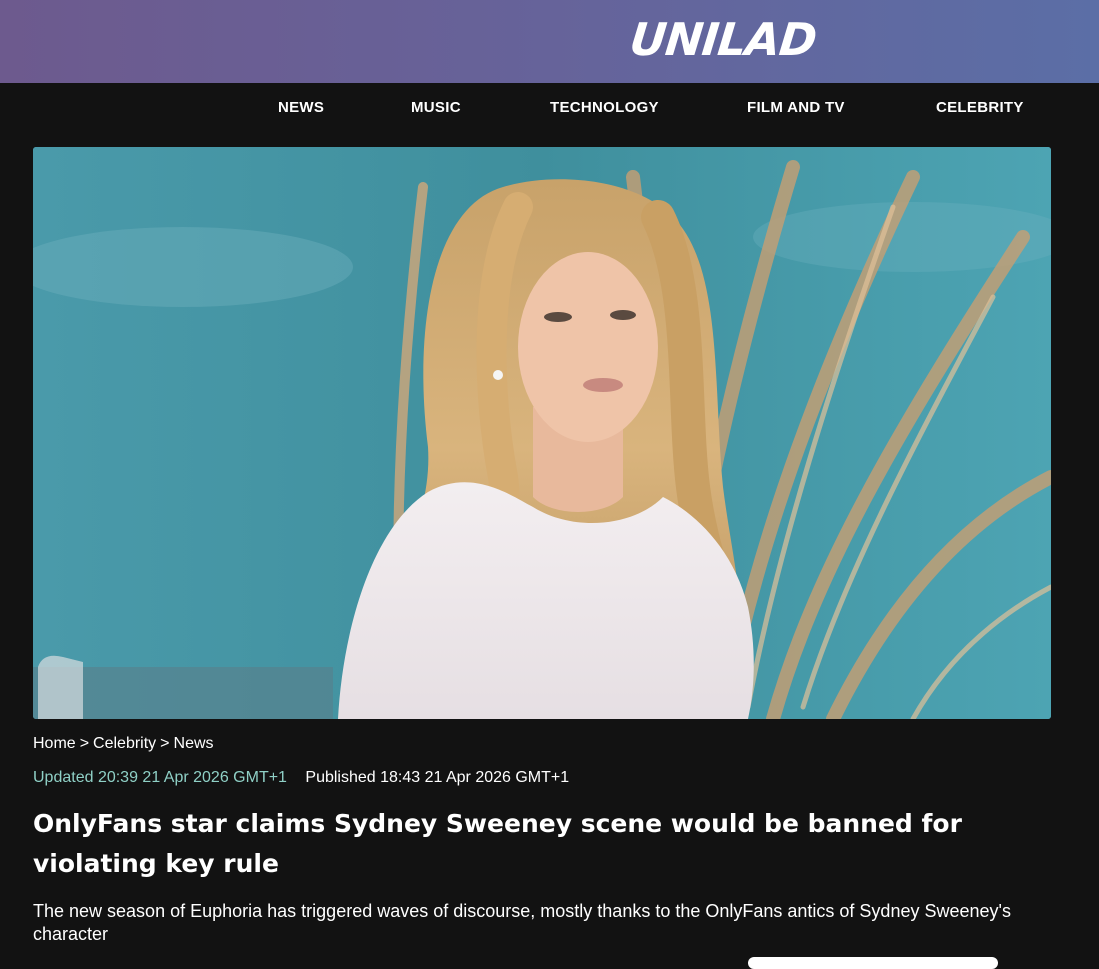  I want to click on published-timestamp: Published 18:43 21 Apr 2026 GMT+1, so click(437, 777).